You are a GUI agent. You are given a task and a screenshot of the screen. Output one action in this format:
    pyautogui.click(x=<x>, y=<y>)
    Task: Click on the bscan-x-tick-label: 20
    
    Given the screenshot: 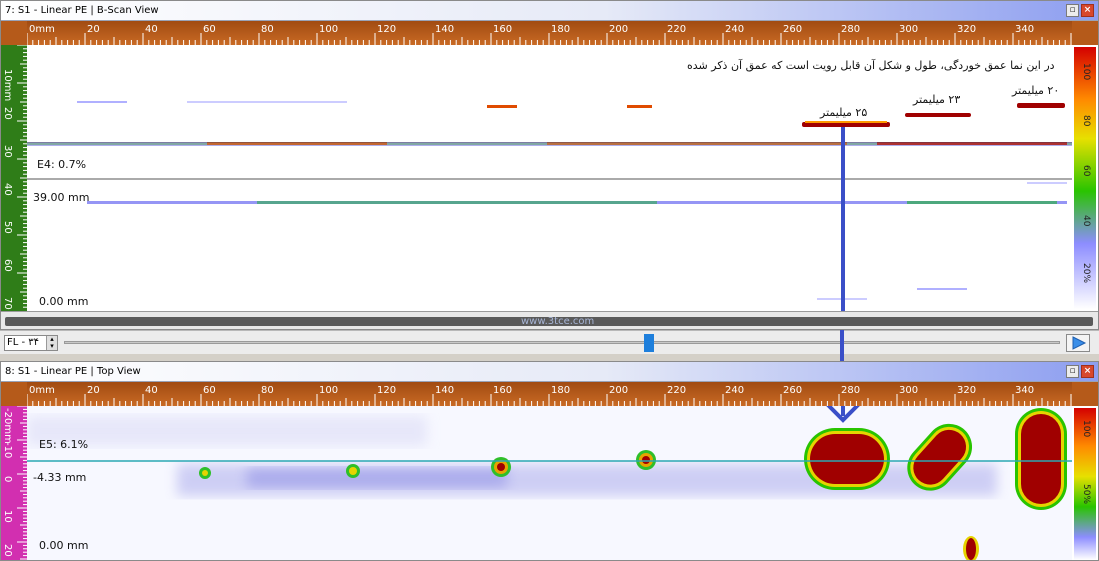 What is the action you would take?
    pyautogui.click(x=93, y=29)
    